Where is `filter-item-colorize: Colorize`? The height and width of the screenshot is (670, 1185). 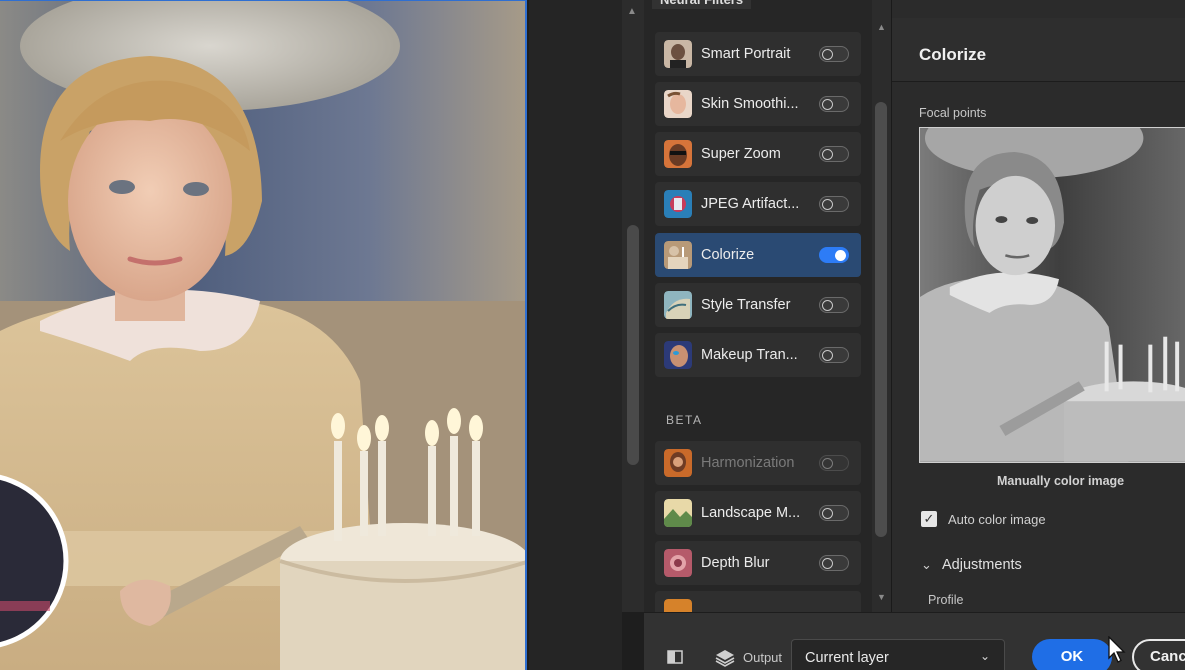 filter-item-colorize: Colorize is located at coordinates (758, 255).